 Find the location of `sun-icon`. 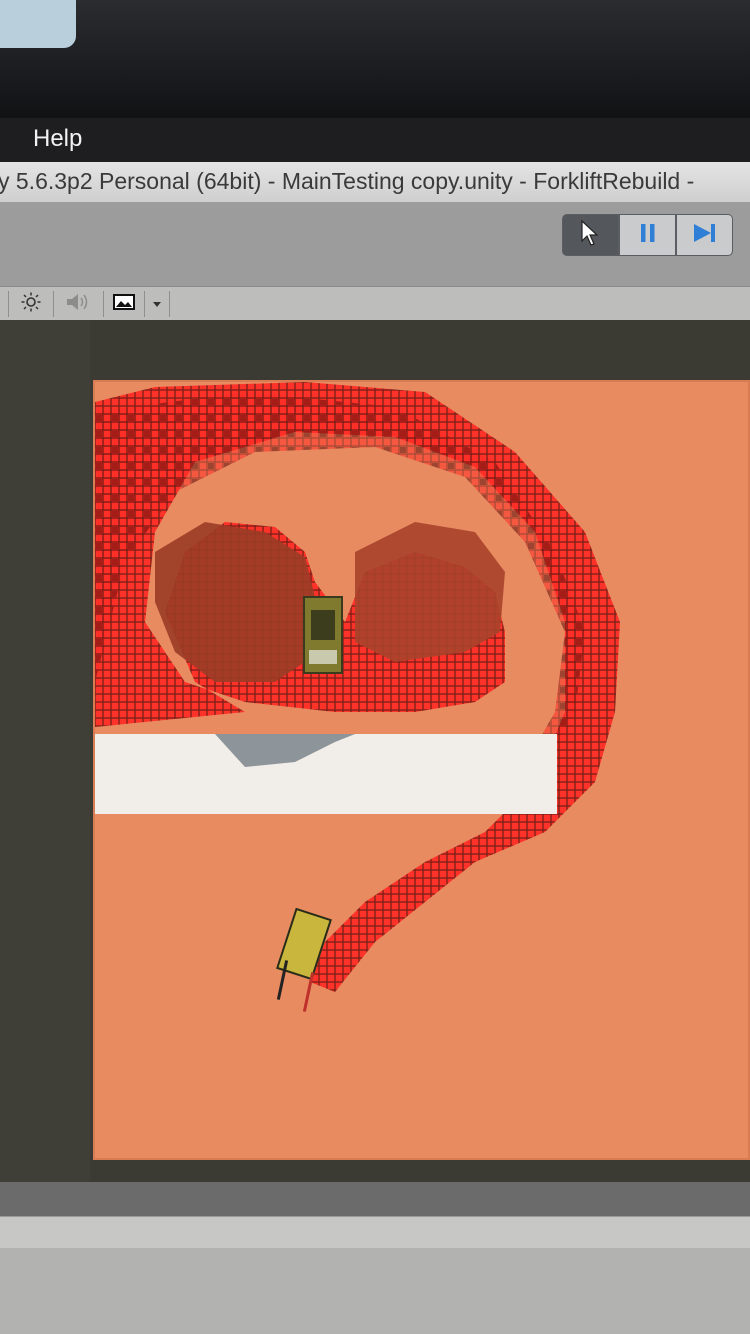

sun-icon is located at coordinates (31, 304).